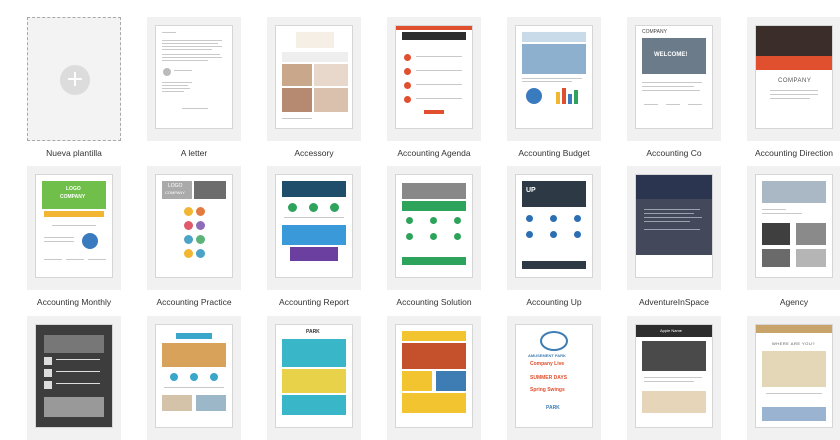 The image size is (840, 440). I want to click on template-label: AdventureInSpace, so click(674, 302).